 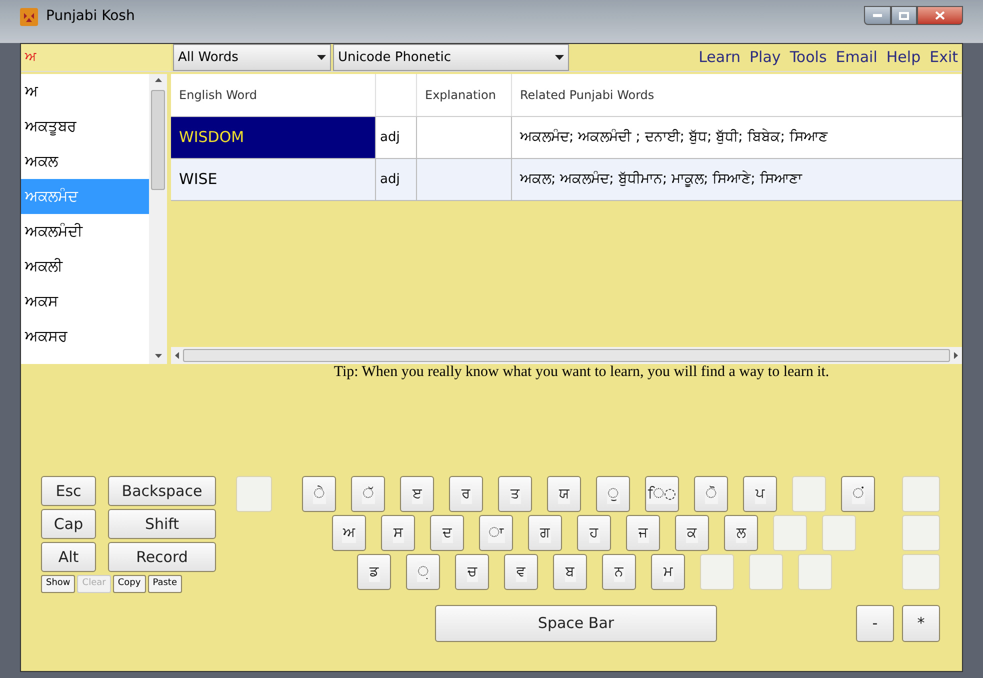 I want to click on table-cell-text: ਅਕਲ; ਅਕਲਮੰਦ; ਬੁੱਧੀਮਾਨ; ਮਾਕੂਲ; ਸਿਆਣੇ; ਸਿਆਣਾ, so click(x=661, y=179).